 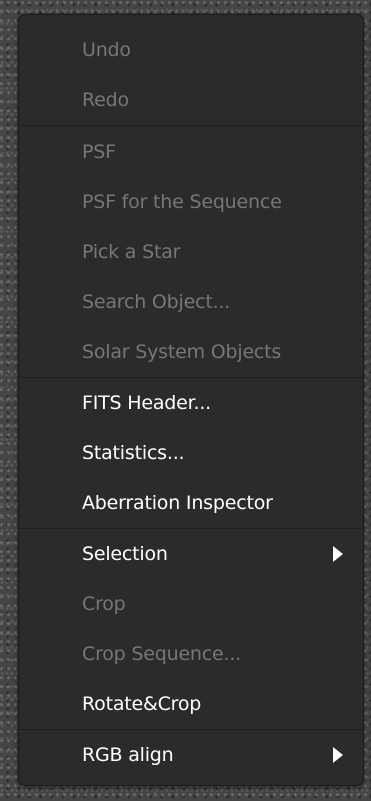 I want to click on menu-item-aberration-inspector: Aberration Inspector, so click(x=191, y=503).